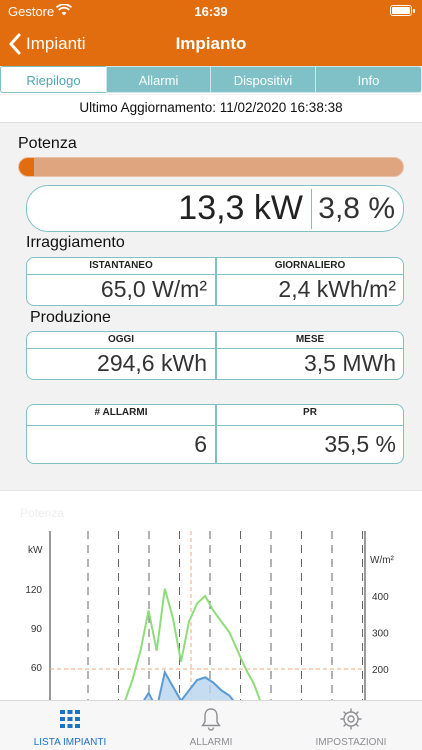  I want to click on allarmi-count-header: # ALLARMI, so click(121, 412).